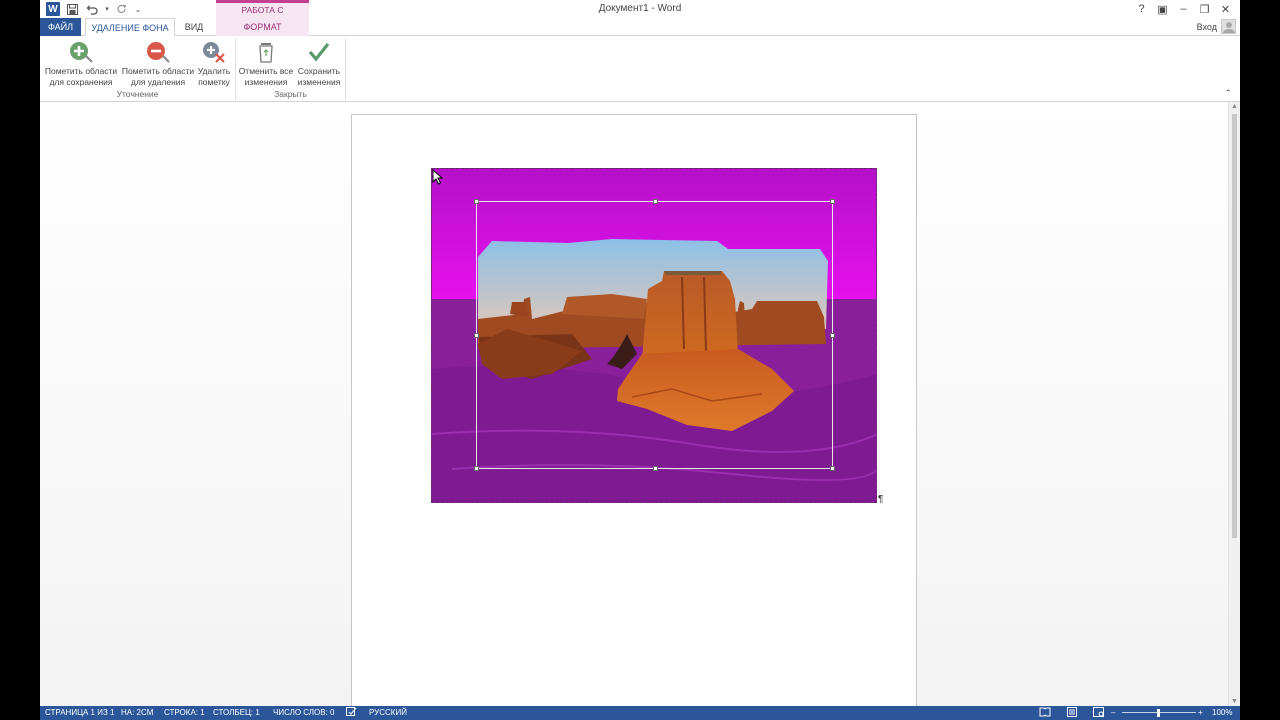 This screenshot has height=720, width=1280. I want to click on document-title: Документ1 - Word, so click(640, 8).